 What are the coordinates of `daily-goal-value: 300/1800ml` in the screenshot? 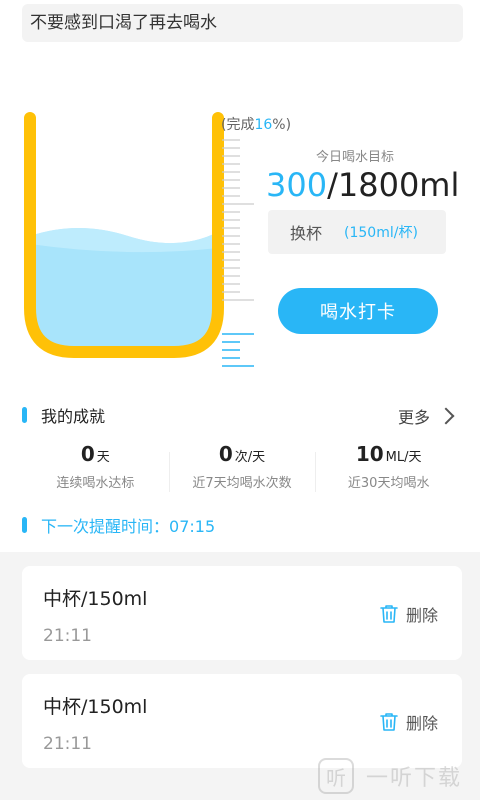 It's located at (362, 185).